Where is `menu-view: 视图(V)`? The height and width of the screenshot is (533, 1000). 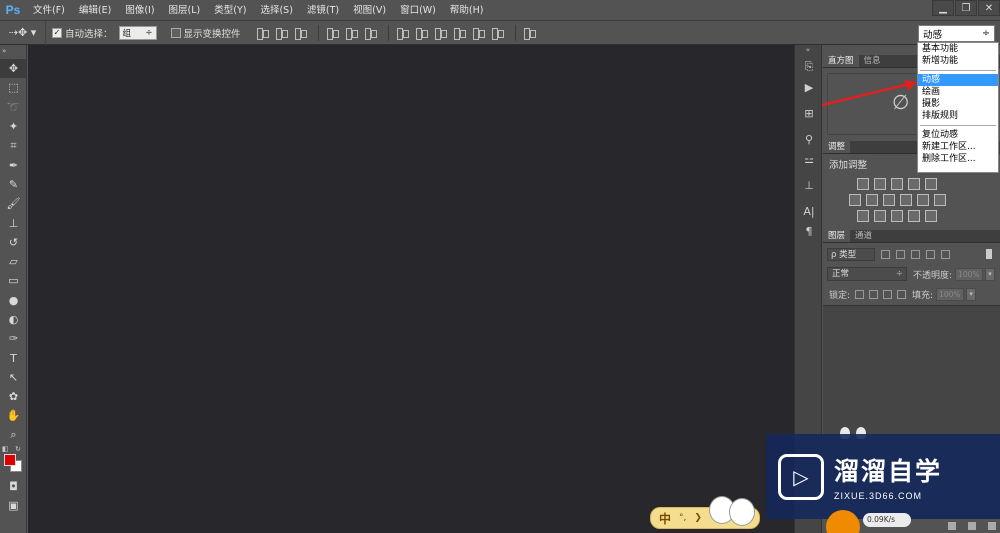
menu-view: 视图(V) is located at coordinates (369, 10).